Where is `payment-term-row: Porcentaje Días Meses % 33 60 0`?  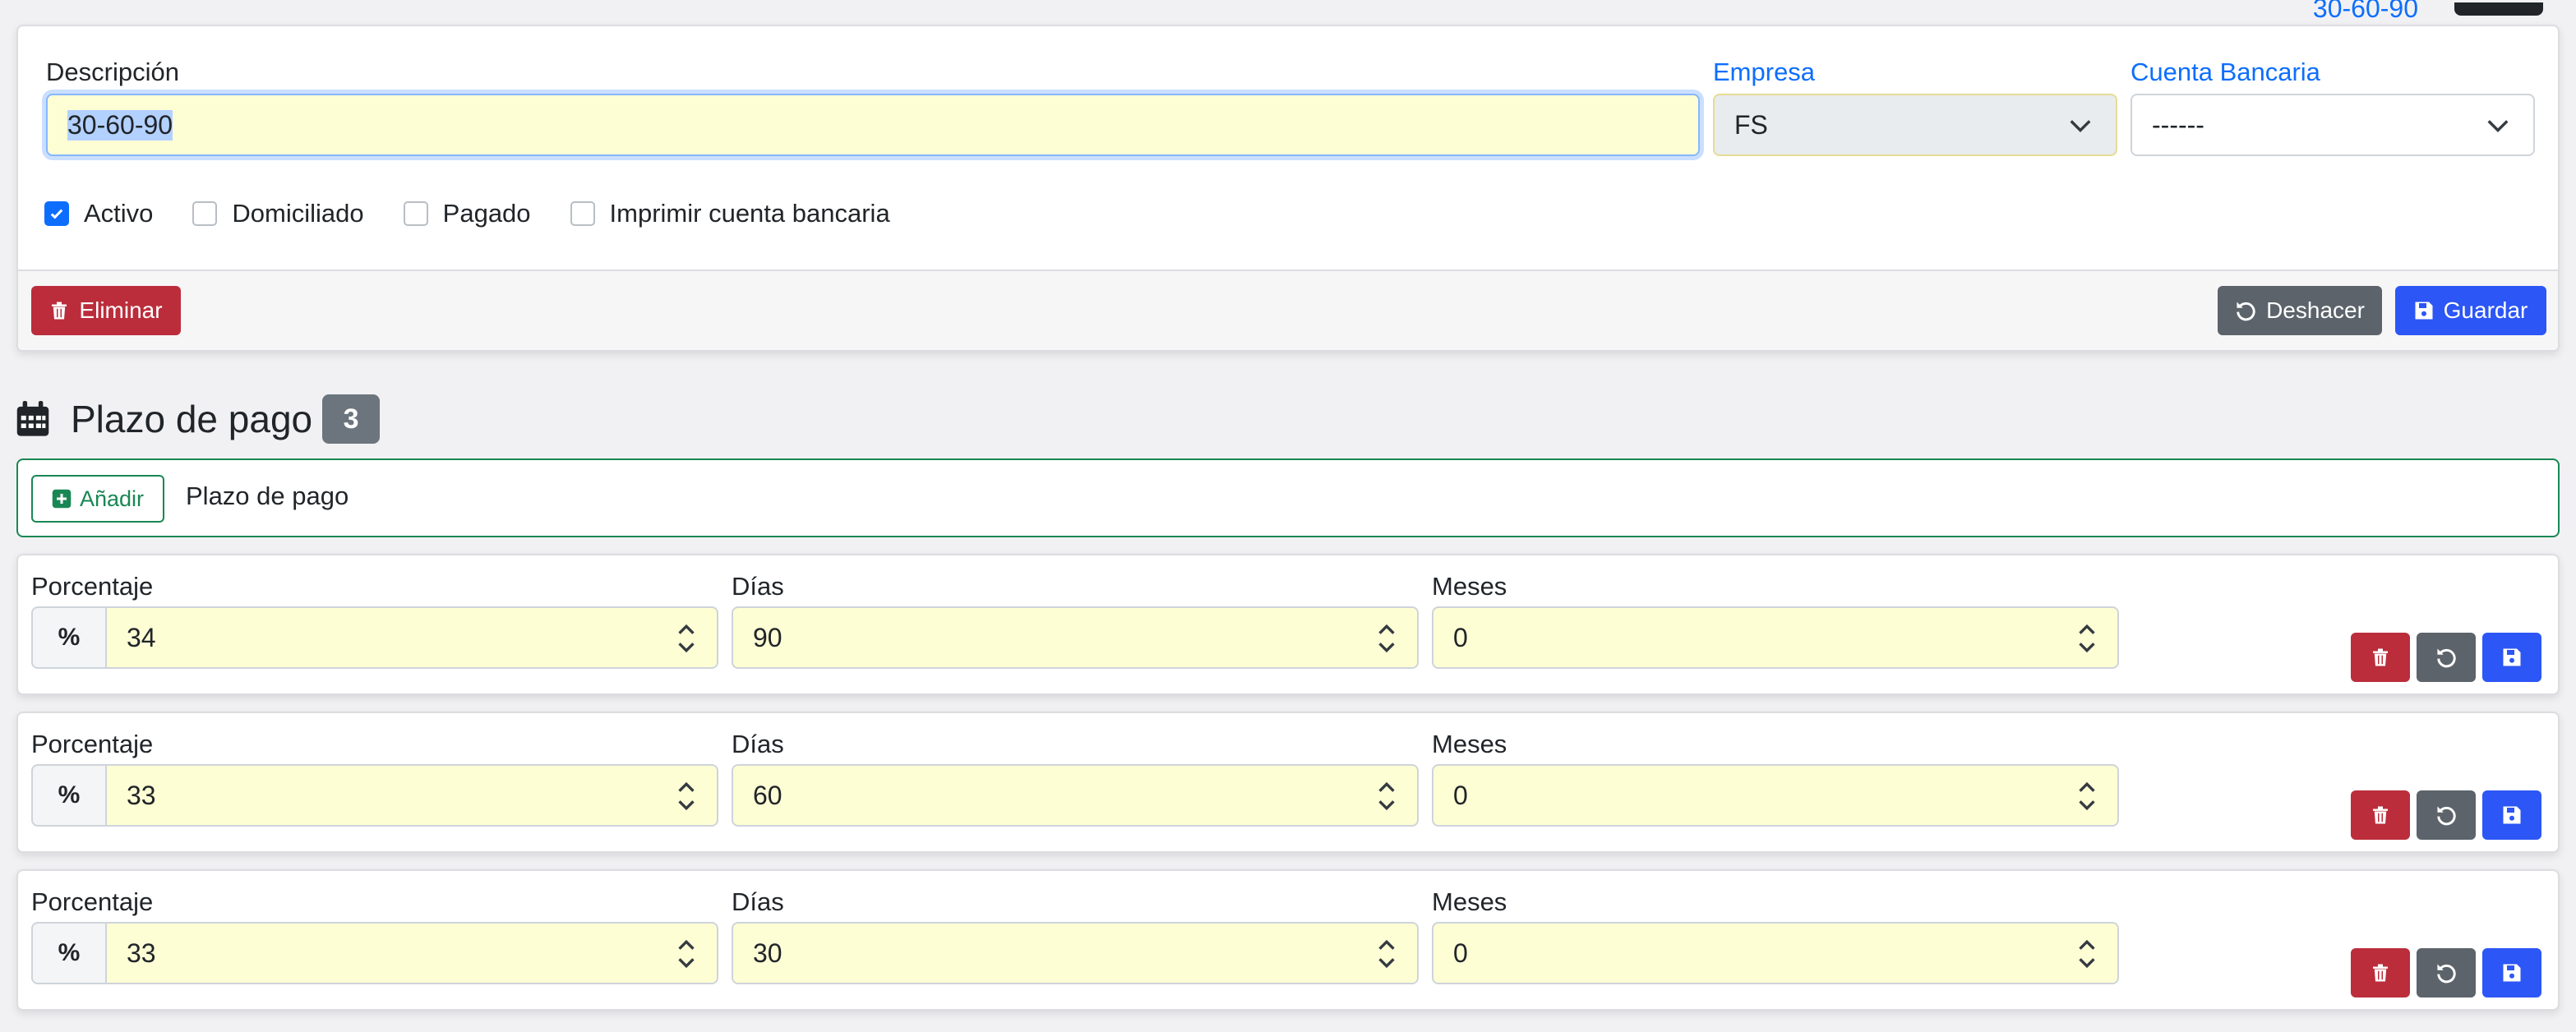
payment-term-row: Porcentaje Días Meses % 33 60 0 is located at coordinates (1288, 782).